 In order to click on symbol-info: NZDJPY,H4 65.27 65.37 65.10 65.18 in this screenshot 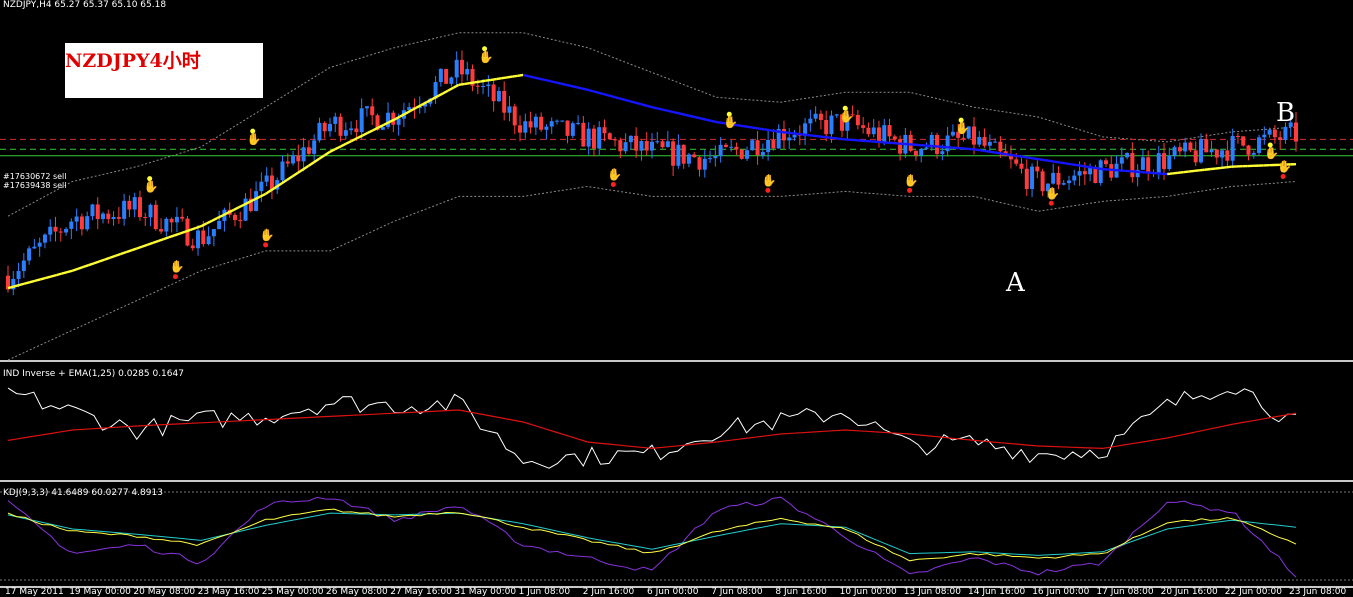, I will do `click(84, 5)`.